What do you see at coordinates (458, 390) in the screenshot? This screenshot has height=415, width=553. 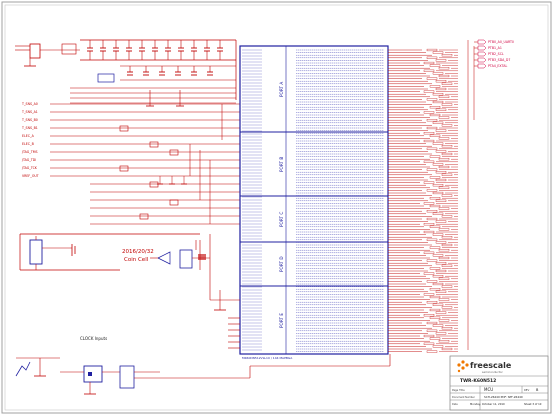 I see `sheet-label: Page Title` at bounding box center [458, 390].